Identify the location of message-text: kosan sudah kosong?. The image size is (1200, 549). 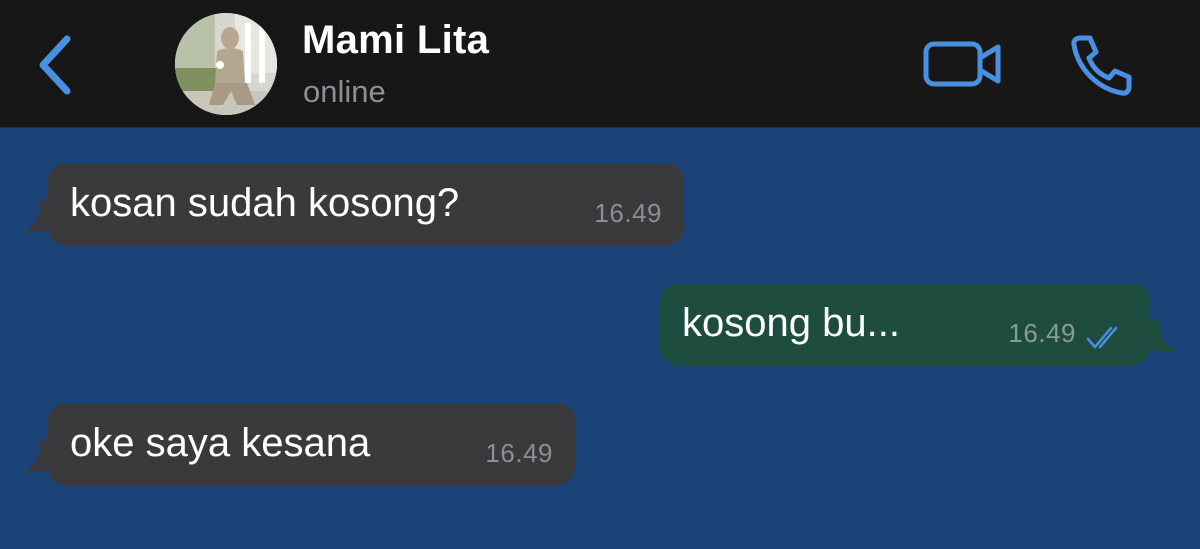
(265, 203).